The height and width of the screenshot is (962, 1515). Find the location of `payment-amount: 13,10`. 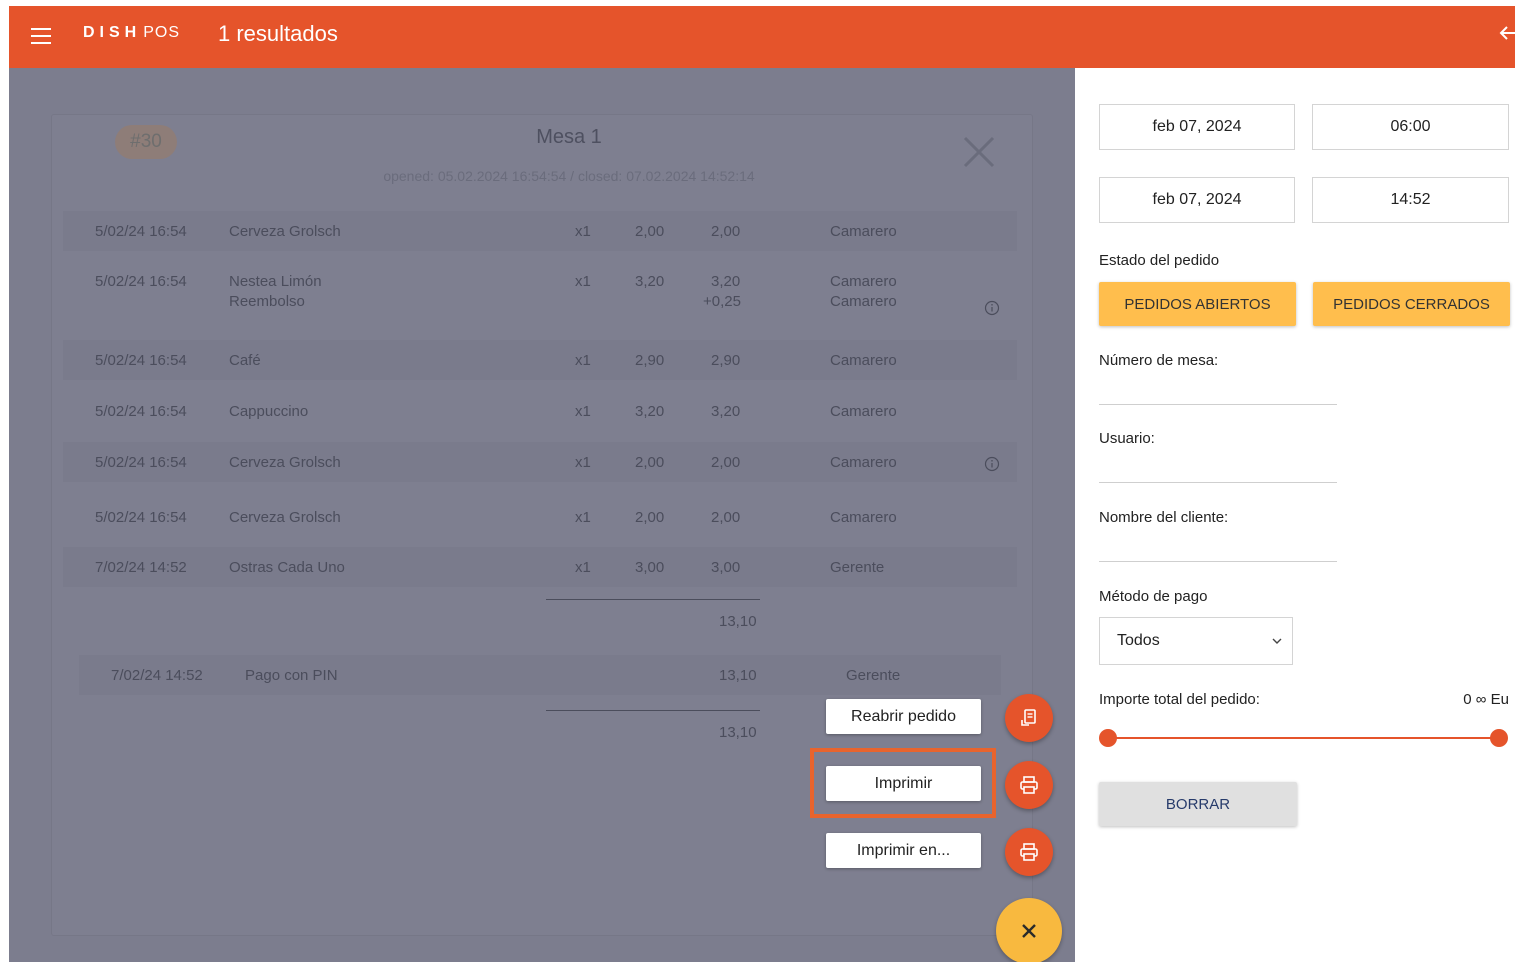

payment-amount: 13,10 is located at coordinates (738, 675).